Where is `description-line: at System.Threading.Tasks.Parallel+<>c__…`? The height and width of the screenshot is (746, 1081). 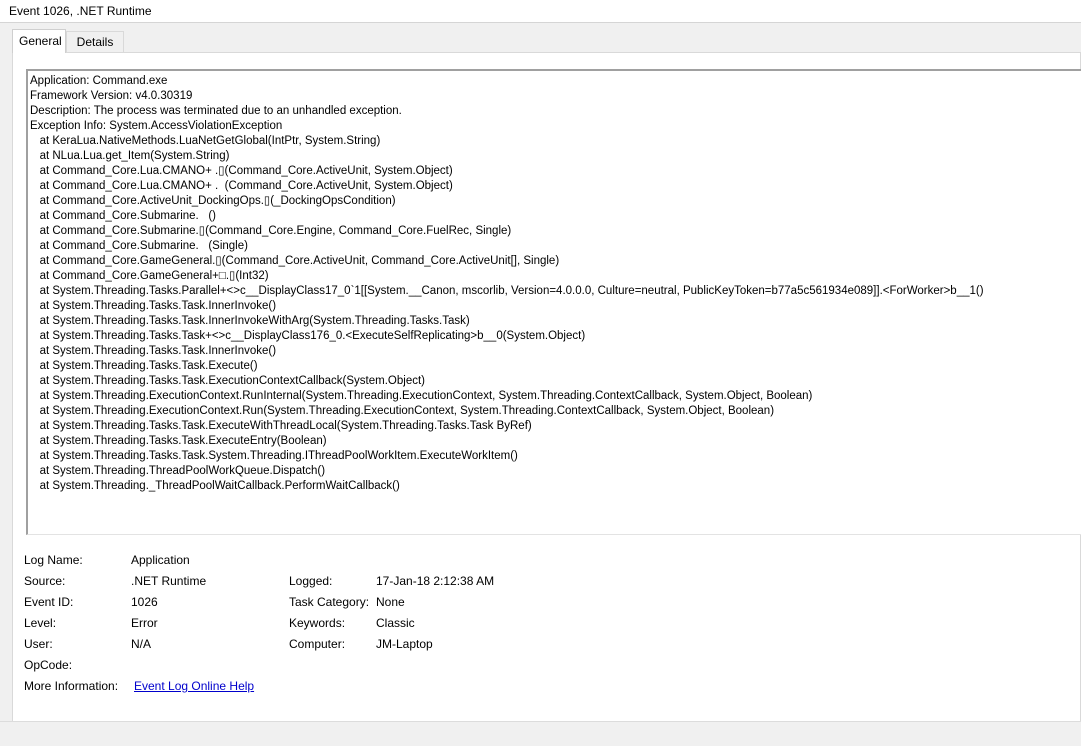 description-line: at System.Threading.Tasks.Parallel+<>c__… is located at coordinates (507, 291).